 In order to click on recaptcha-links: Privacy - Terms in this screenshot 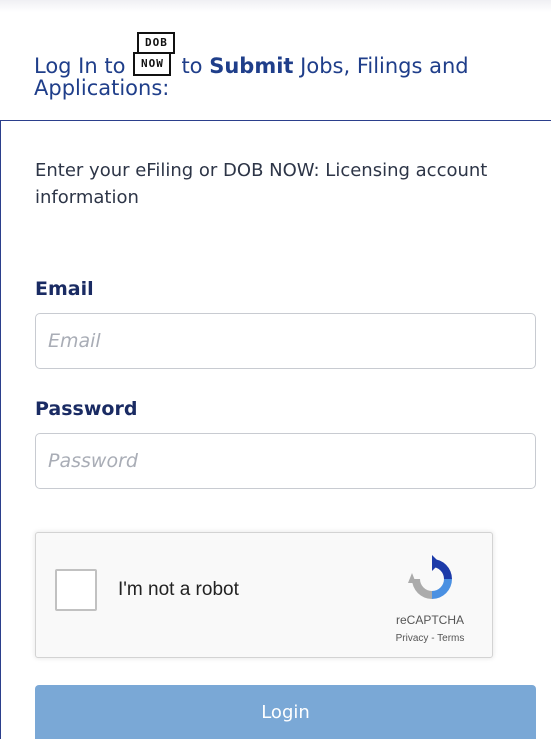, I will do `click(430, 638)`.